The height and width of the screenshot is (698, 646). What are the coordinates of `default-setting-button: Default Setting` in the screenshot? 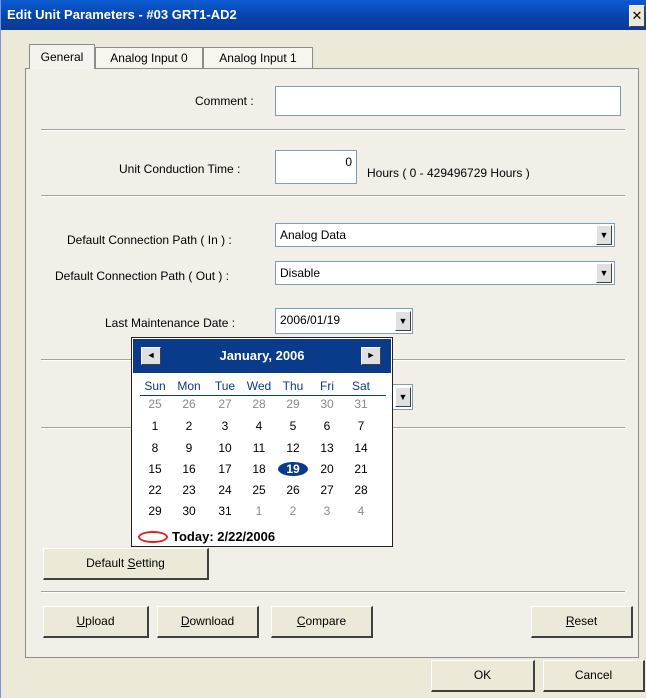 It's located at (126, 564).